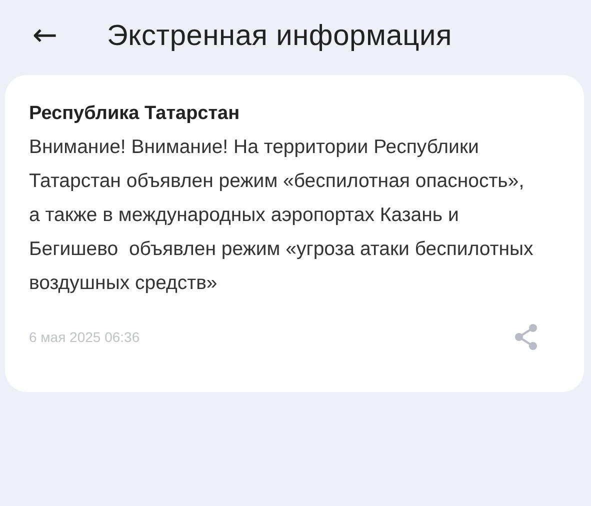 The width and height of the screenshot is (591, 506). I want to click on alert-region: Республика Татарстан, so click(135, 114).